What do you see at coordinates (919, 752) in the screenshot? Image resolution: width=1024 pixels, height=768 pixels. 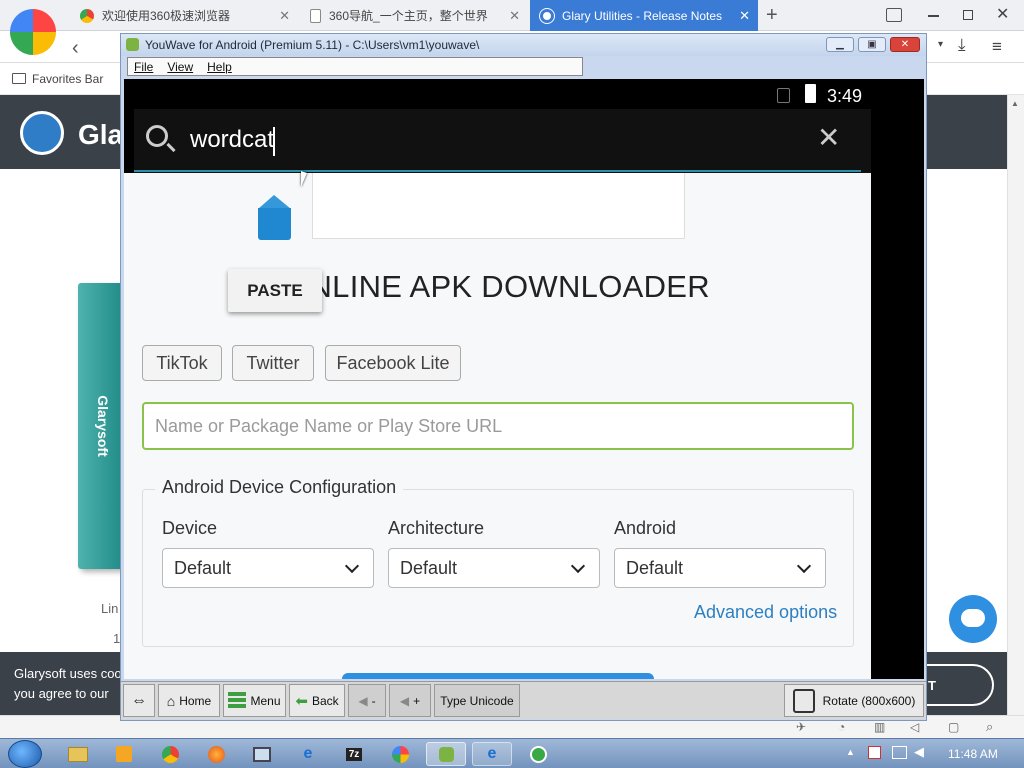 I see `tray-volume-icon: ◀` at bounding box center [919, 752].